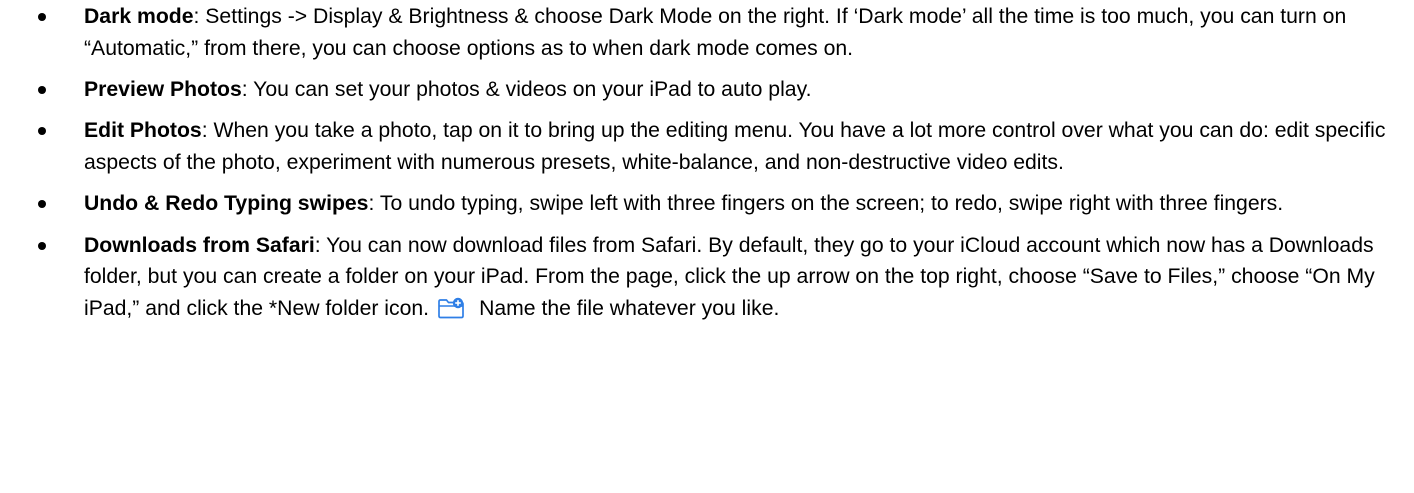  I want to click on item-term: Undo & Redo Typing swipes, so click(226, 204).